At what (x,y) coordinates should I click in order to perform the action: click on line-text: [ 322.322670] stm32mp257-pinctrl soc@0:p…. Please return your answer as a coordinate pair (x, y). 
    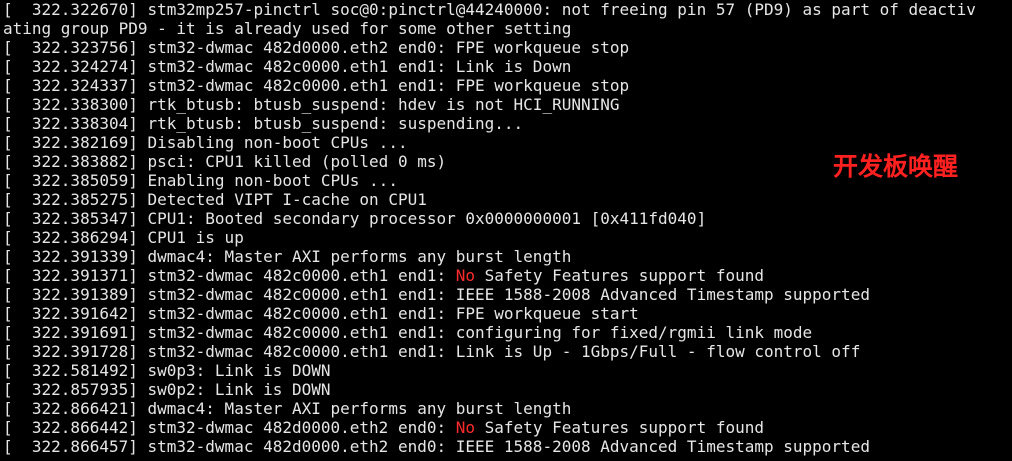
    Looking at the image, I should click on (489, 9).